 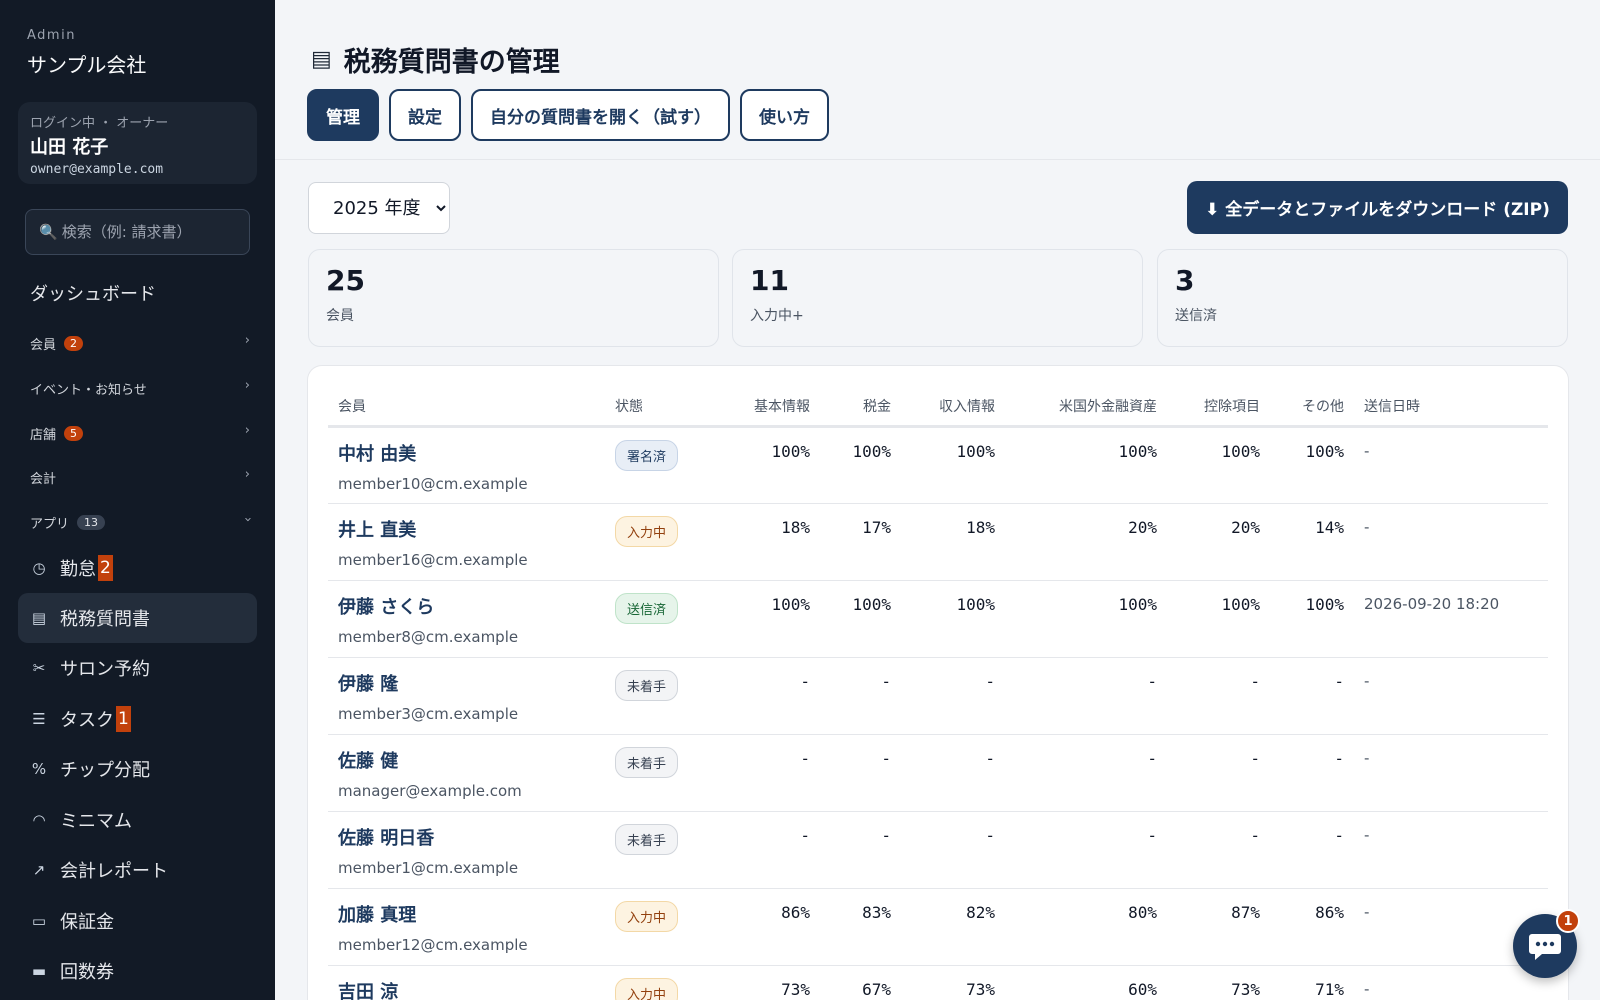 I want to click on download-zip-button: ⬇ 全データとファイルをダウンロード (ZIP), so click(x=1377, y=207).